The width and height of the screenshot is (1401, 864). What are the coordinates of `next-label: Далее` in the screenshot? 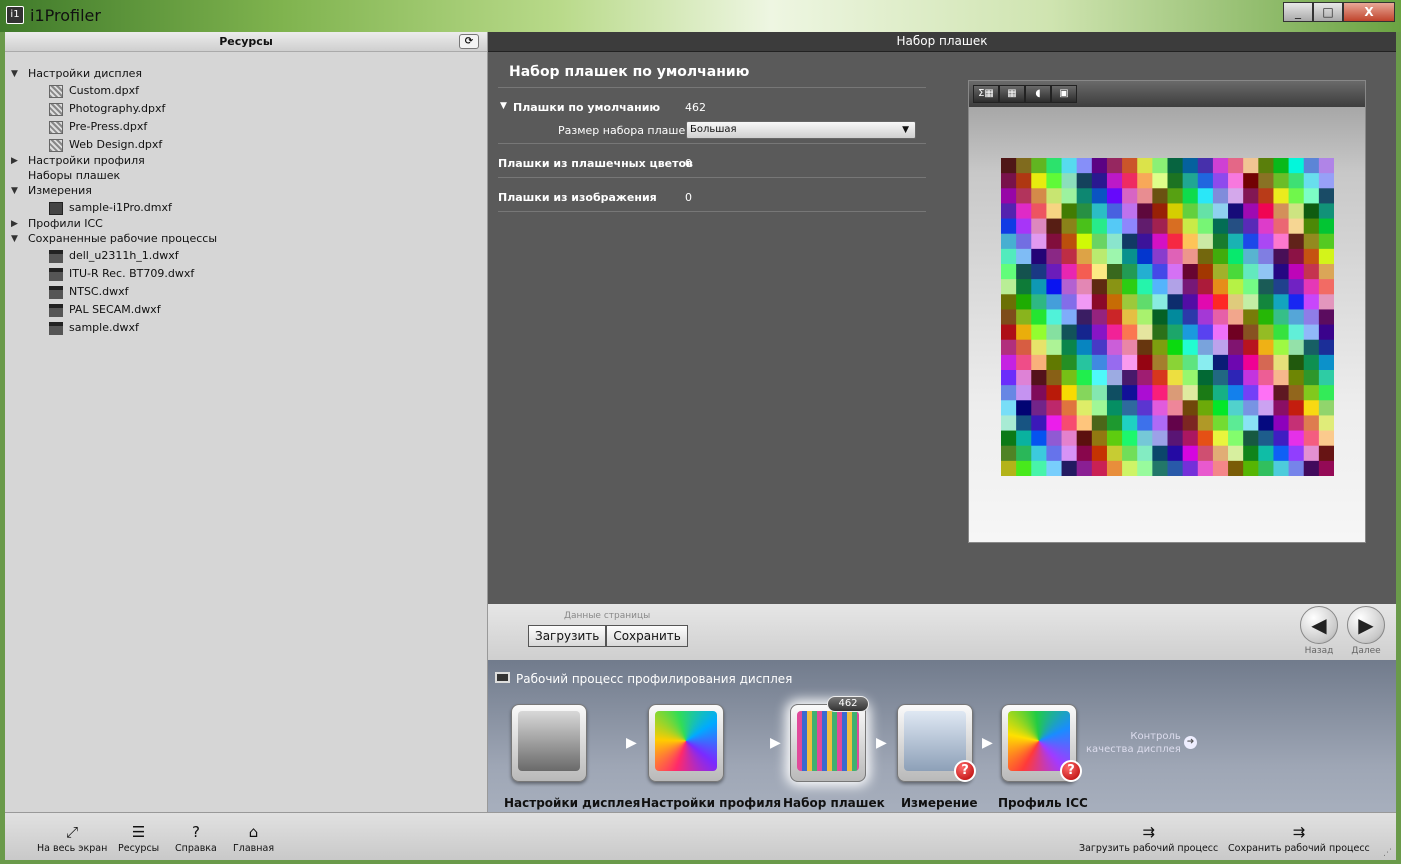 It's located at (1366, 651).